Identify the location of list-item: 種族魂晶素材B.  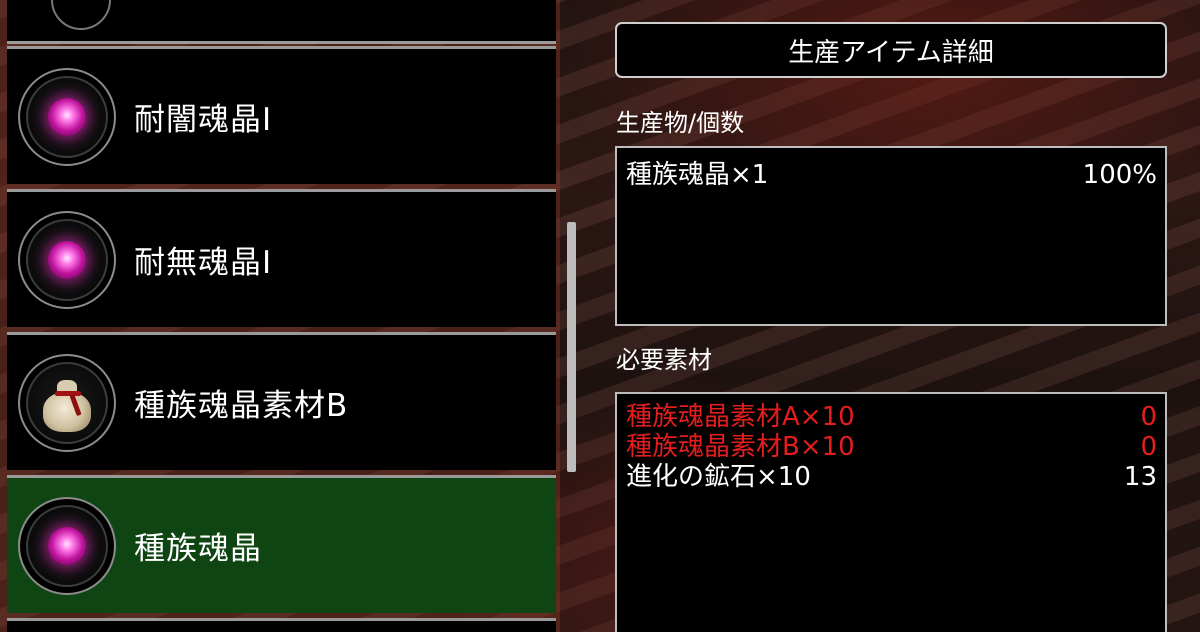
(281, 401).